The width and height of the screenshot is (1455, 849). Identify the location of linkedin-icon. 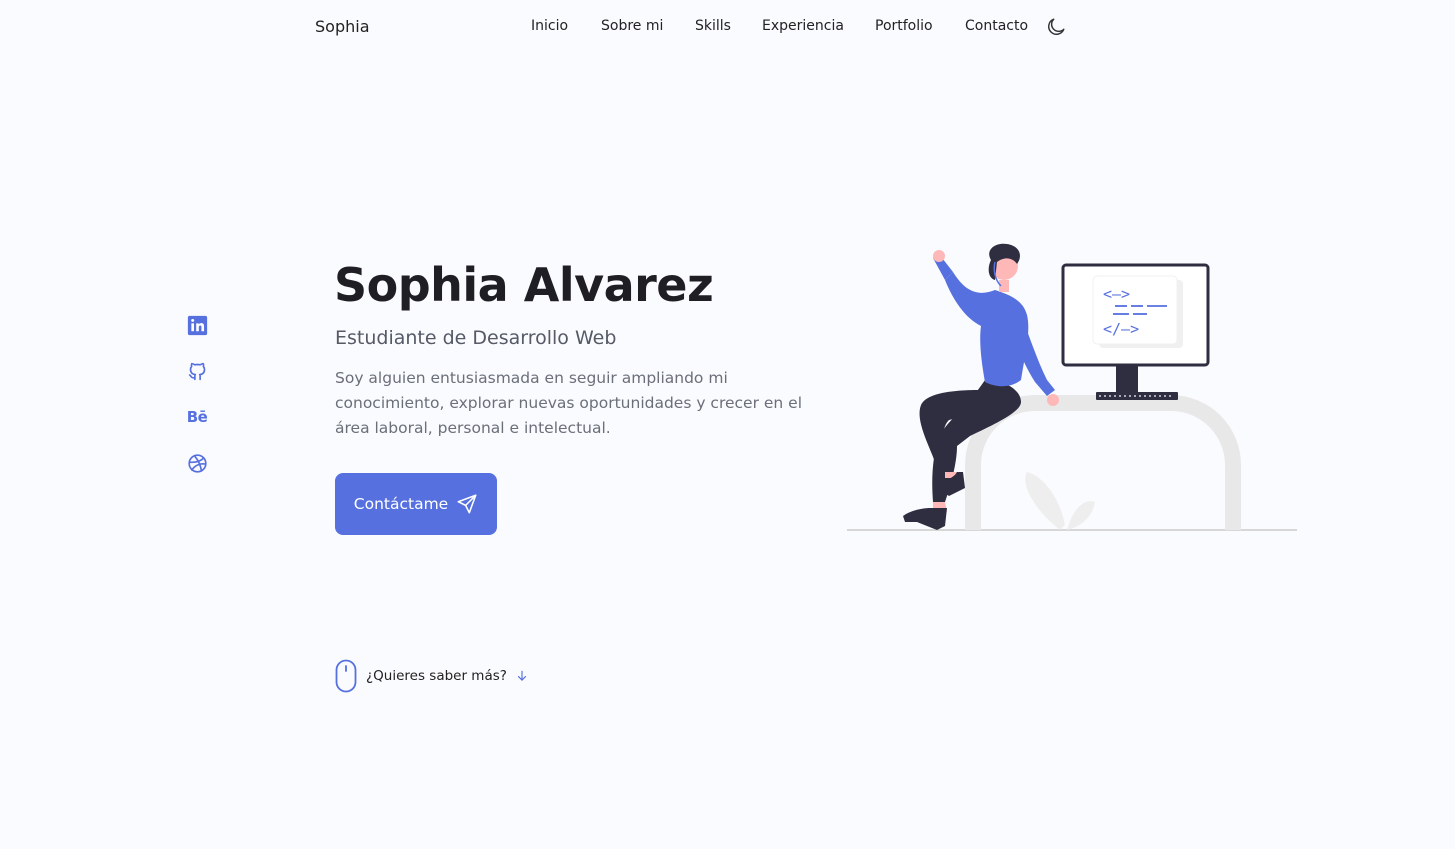
(197, 325).